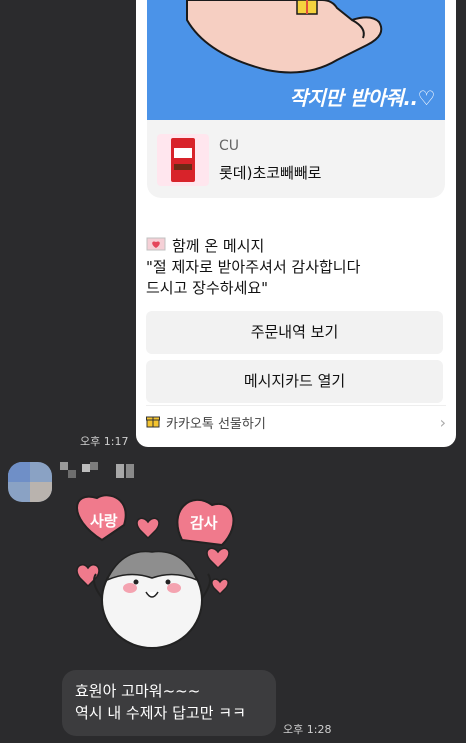 The image size is (466, 743). Describe the element at coordinates (296, 60) in the screenshot. I see `gift-banner-image: 작지만 받아줘..♡` at that location.